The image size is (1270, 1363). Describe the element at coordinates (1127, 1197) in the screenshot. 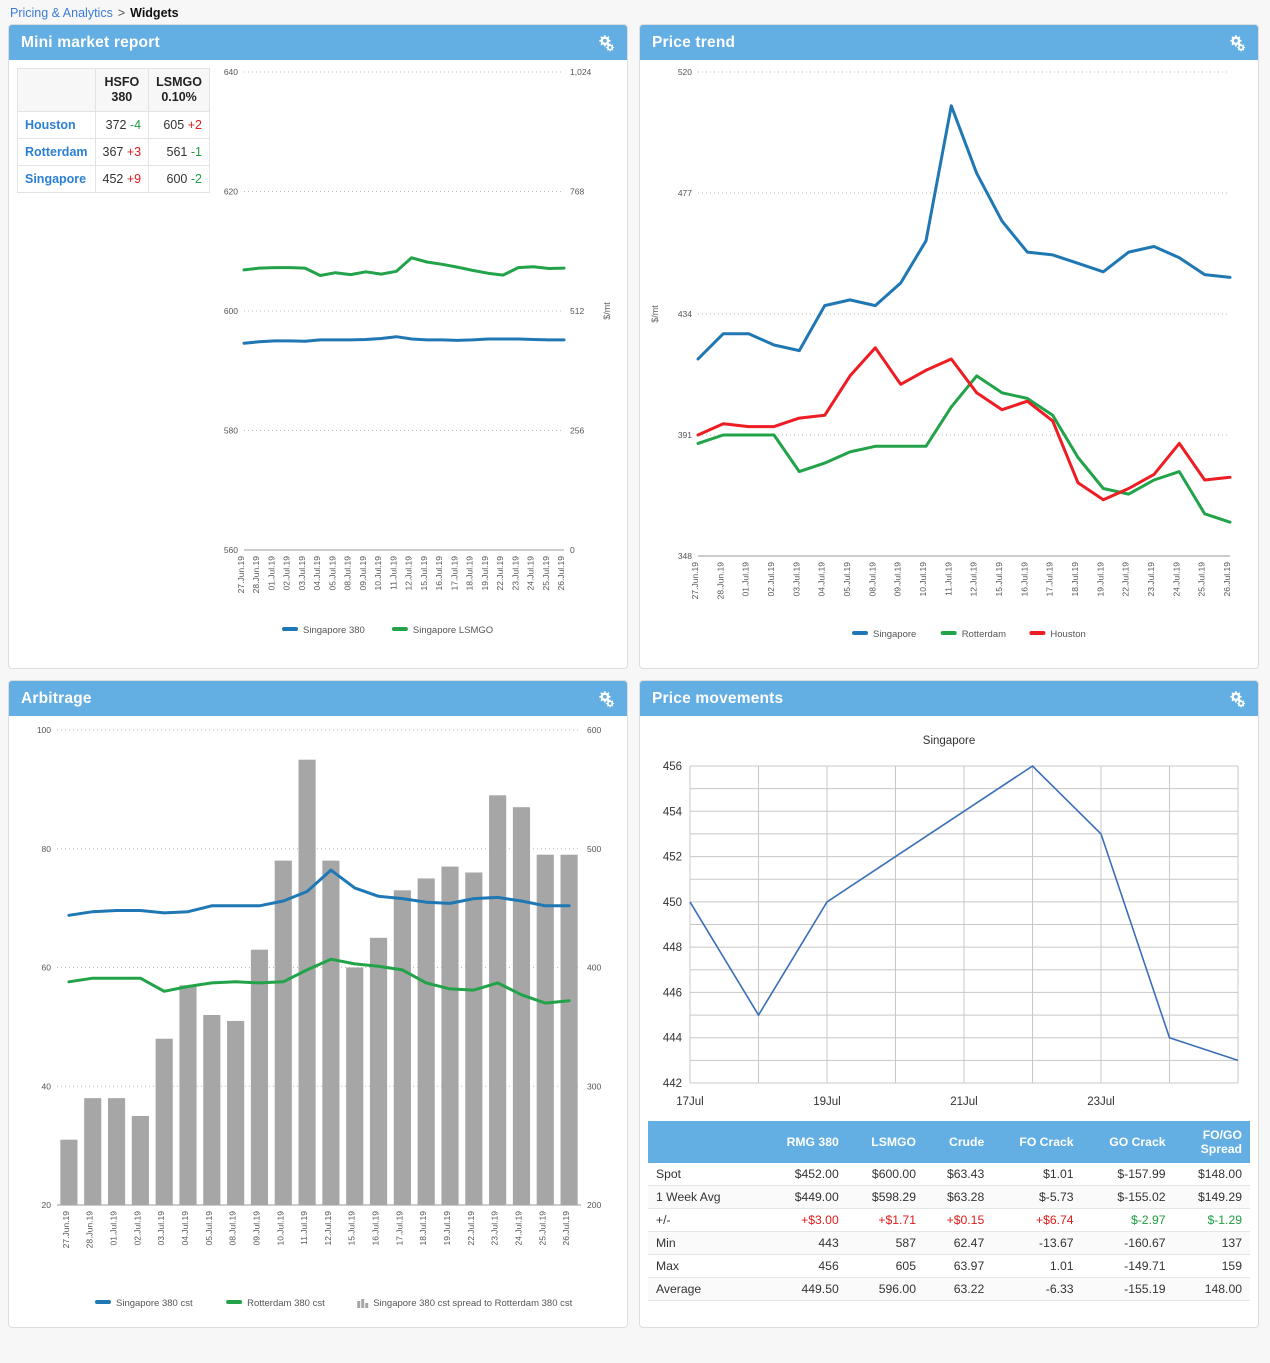

I see `table-cell: $-155.02` at that location.